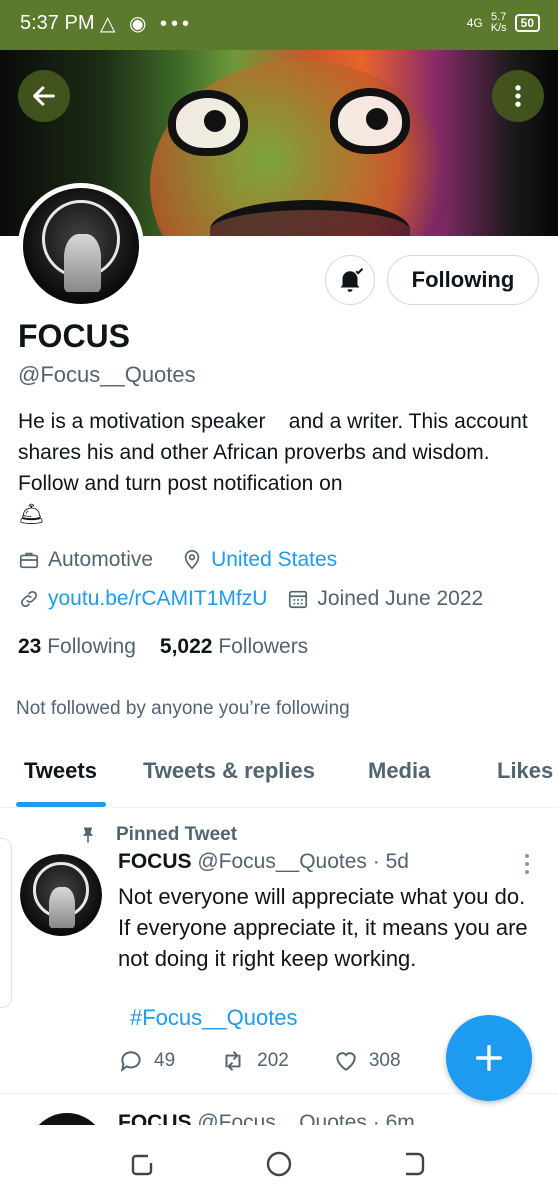 Image resolution: width=558 pixels, height=1200 pixels. What do you see at coordinates (143, 1164) in the screenshot?
I see `recent-apps-icon` at bounding box center [143, 1164].